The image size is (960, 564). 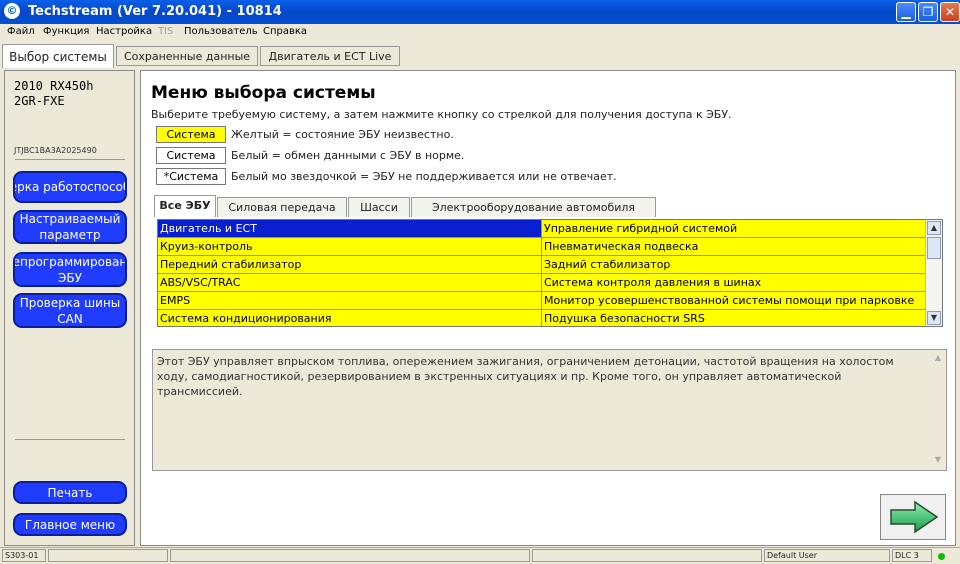 What do you see at coordinates (263, 93) in the screenshot?
I see `page-title: Меню выбора системы` at bounding box center [263, 93].